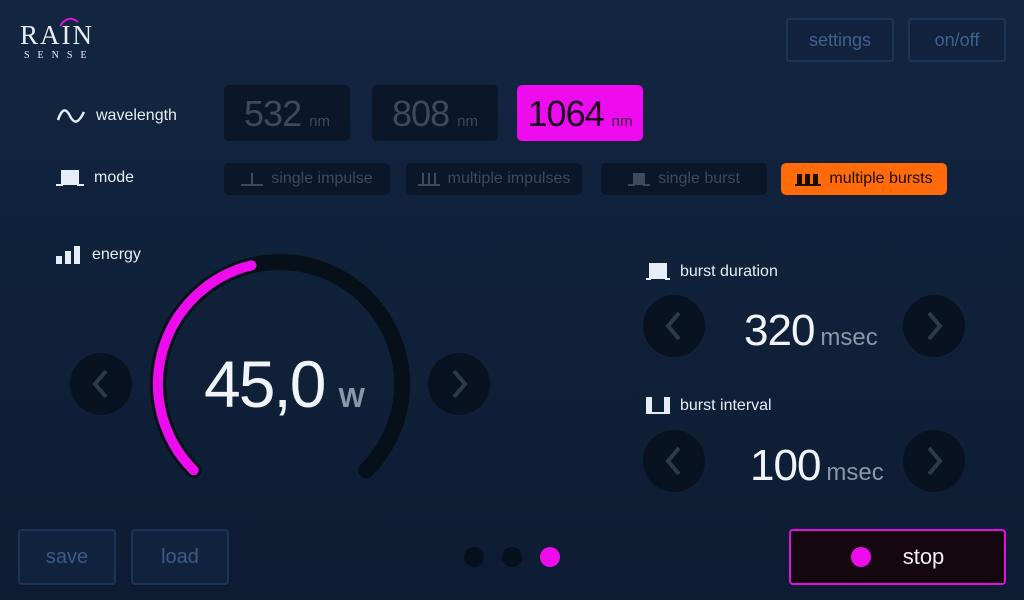 This screenshot has height=600, width=1024. I want to click on mode-label-group: mode, so click(95, 178).